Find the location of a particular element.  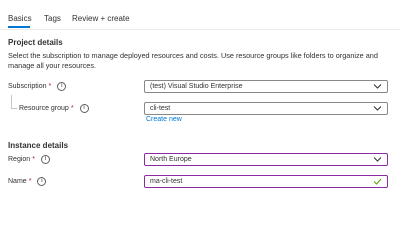

subscription-label-row: Subscription * i is located at coordinates (37, 86).